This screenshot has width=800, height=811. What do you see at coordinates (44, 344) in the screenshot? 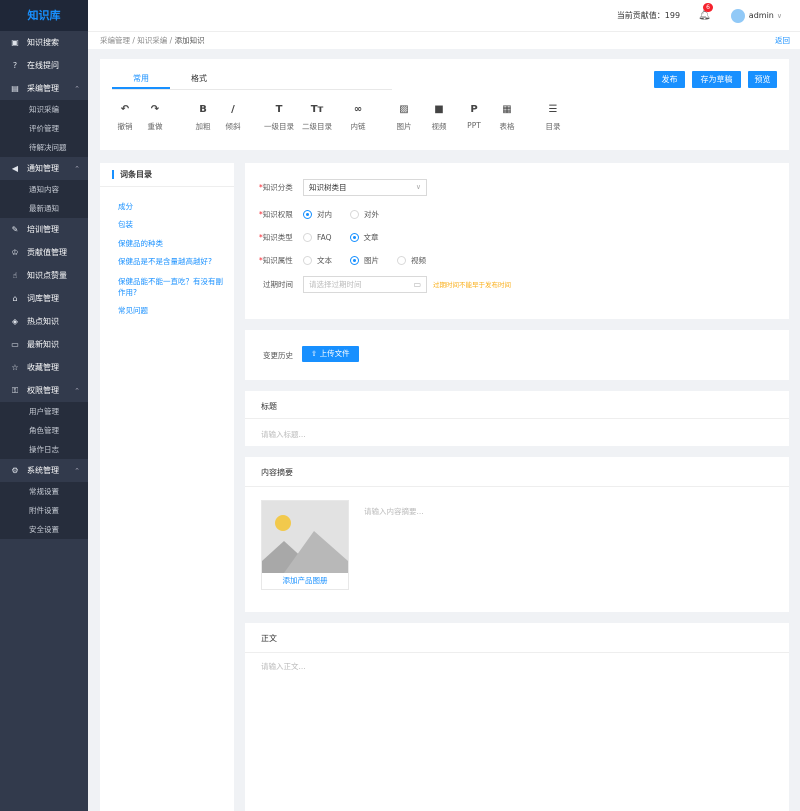
I see `sidebar-item: ▭ 最新知识` at bounding box center [44, 344].